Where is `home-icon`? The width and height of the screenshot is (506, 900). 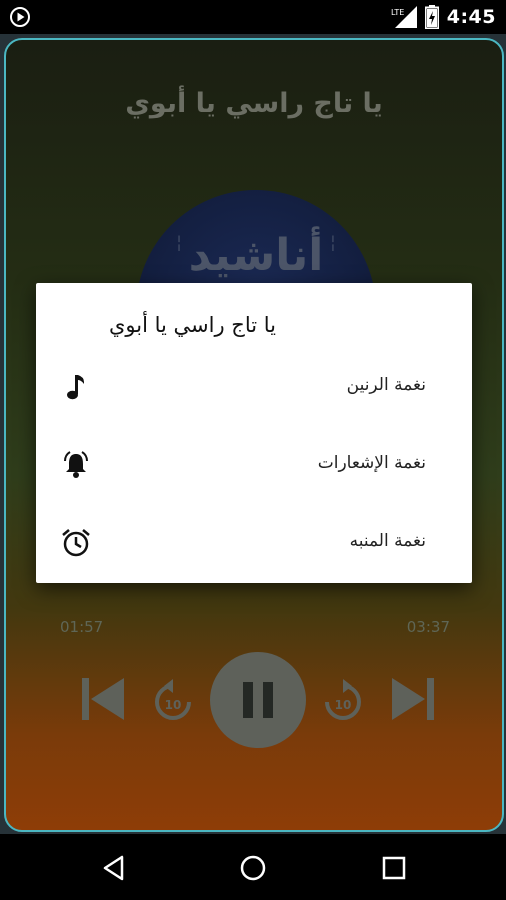
home-icon is located at coordinates (253, 868).